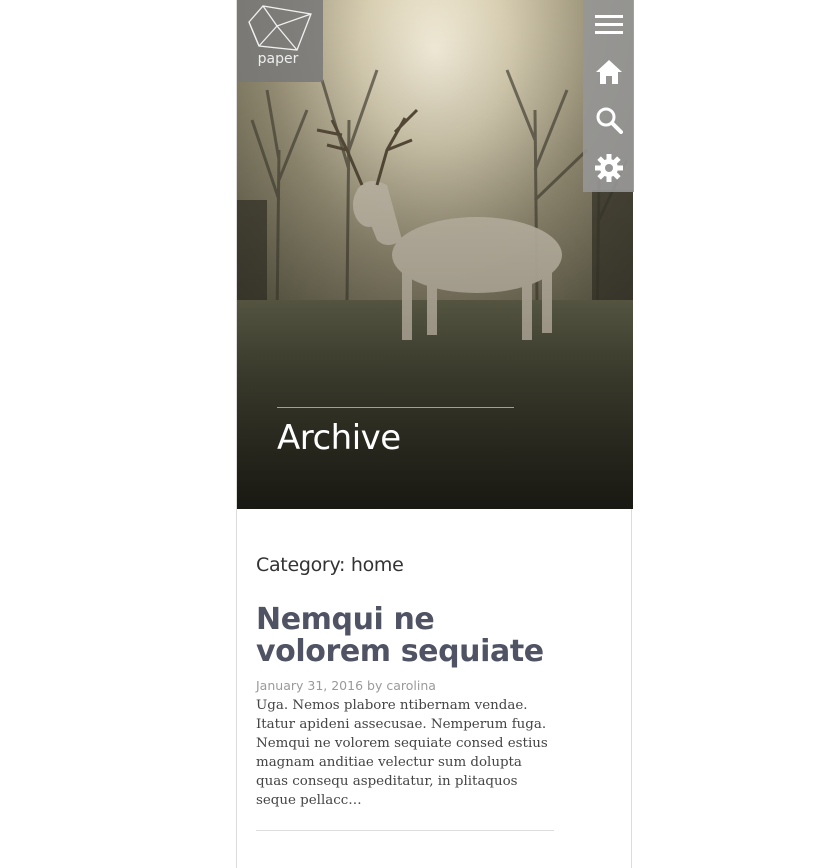 This screenshot has width=832, height=868. What do you see at coordinates (301, 565) in the screenshot?
I see `category-label: Category:` at bounding box center [301, 565].